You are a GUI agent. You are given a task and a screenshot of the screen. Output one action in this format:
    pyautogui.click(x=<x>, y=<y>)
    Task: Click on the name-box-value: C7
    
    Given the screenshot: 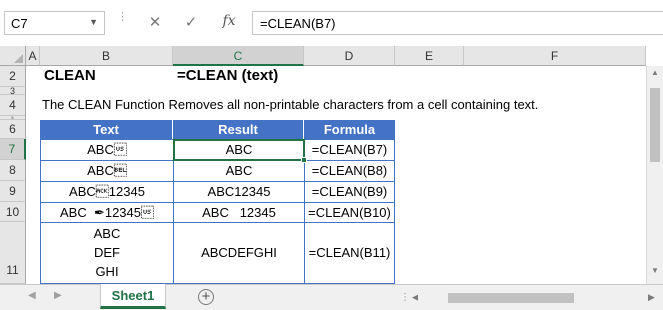 What is the action you would take?
    pyautogui.click(x=19, y=23)
    